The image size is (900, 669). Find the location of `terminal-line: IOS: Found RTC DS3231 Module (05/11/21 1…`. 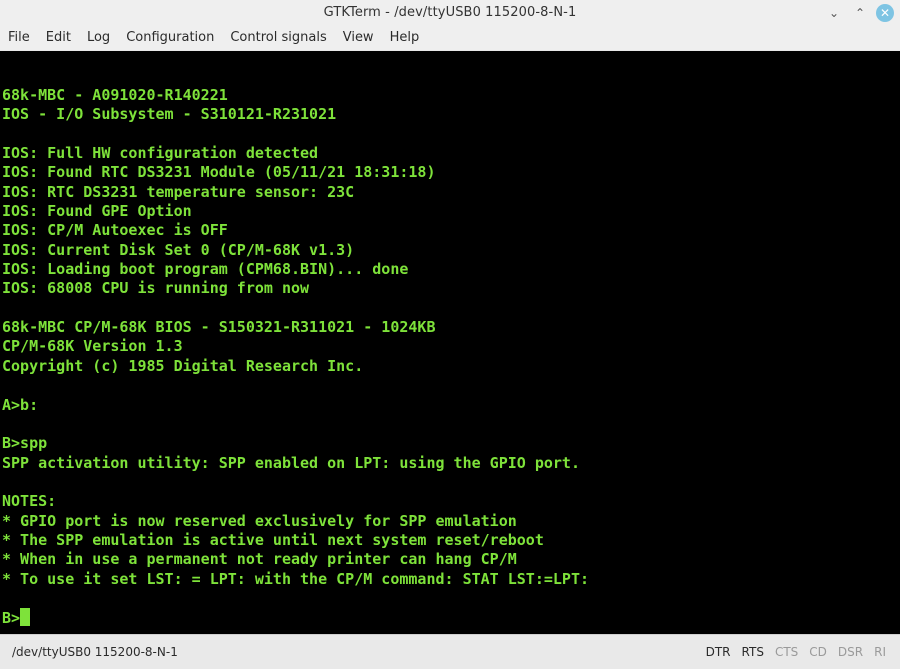

terminal-line: IOS: Found RTC DS3231 Module (05/11/21 1… is located at coordinates (219, 172).